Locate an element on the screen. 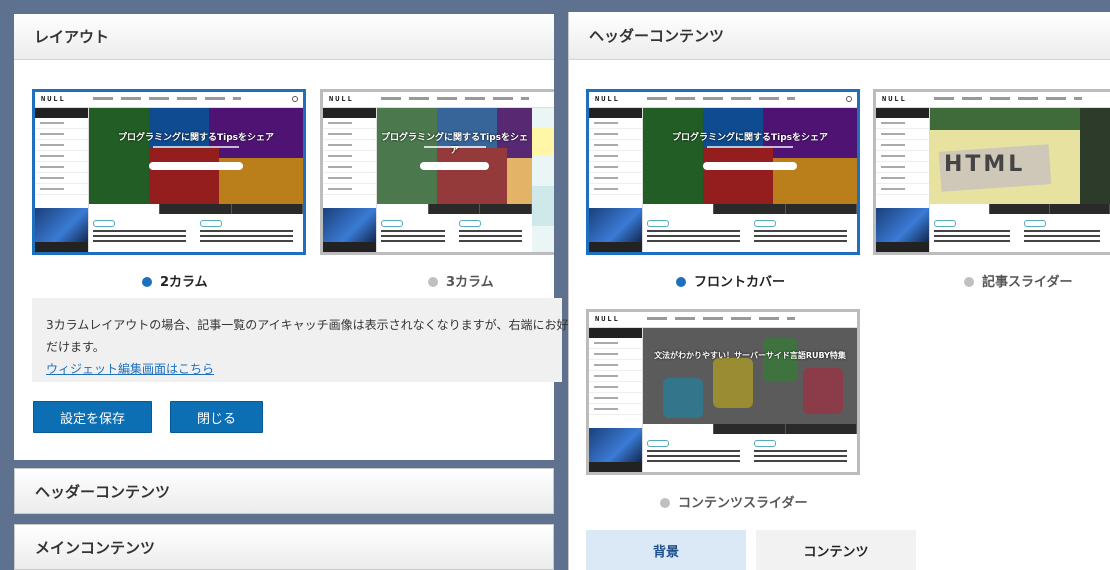 This screenshot has width=1110, height=570. header-panel-title: ヘッダーコンテンツ is located at coordinates (839, 36).